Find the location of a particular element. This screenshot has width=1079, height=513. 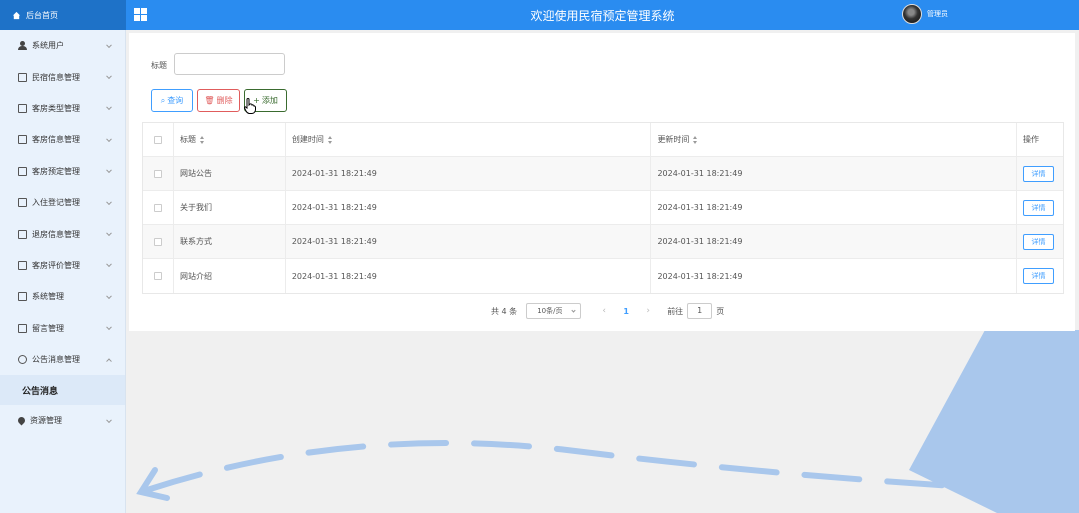

sidebar-item-label: 客房信息管理 is located at coordinates (56, 140).